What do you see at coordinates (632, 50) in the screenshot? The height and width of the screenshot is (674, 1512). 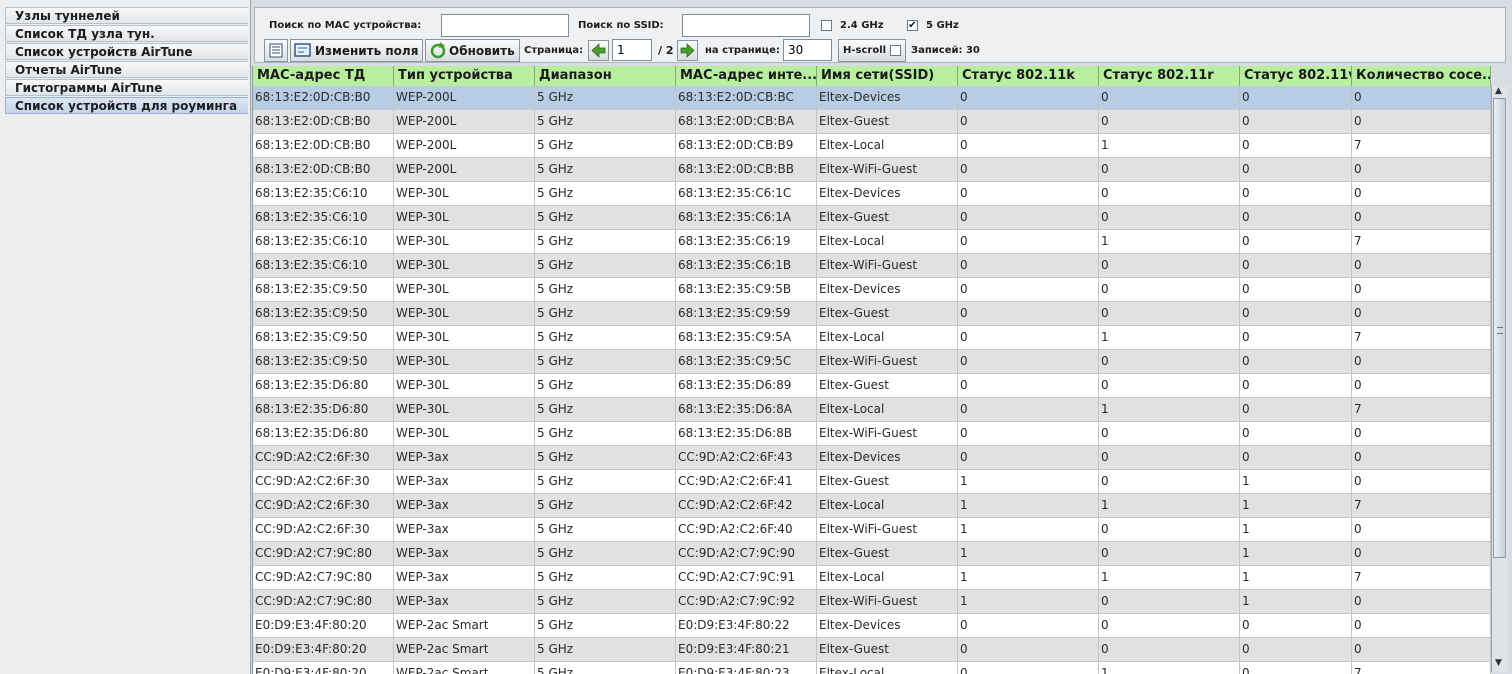 I see `page-number-input` at bounding box center [632, 50].